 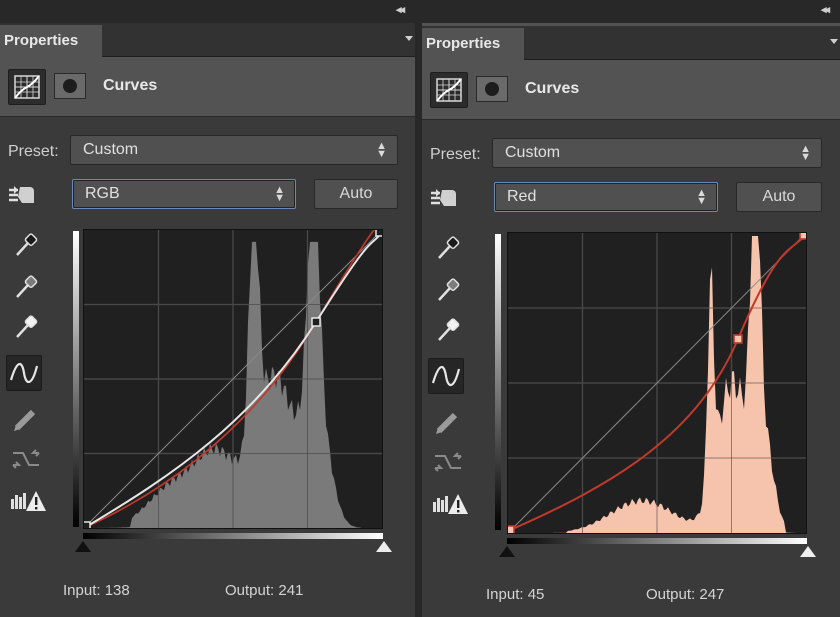 What do you see at coordinates (291, 590) in the screenshot?
I see `output-value: 241` at bounding box center [291, 590].